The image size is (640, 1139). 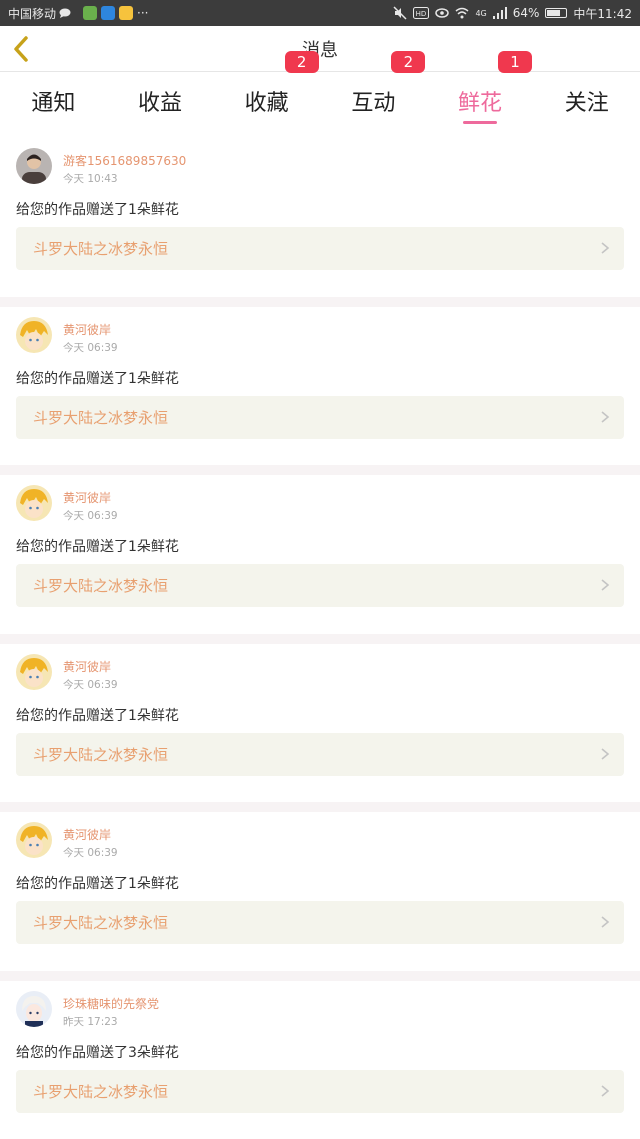 I want to click on hd-icon: HD, so click(x=421, y=13).